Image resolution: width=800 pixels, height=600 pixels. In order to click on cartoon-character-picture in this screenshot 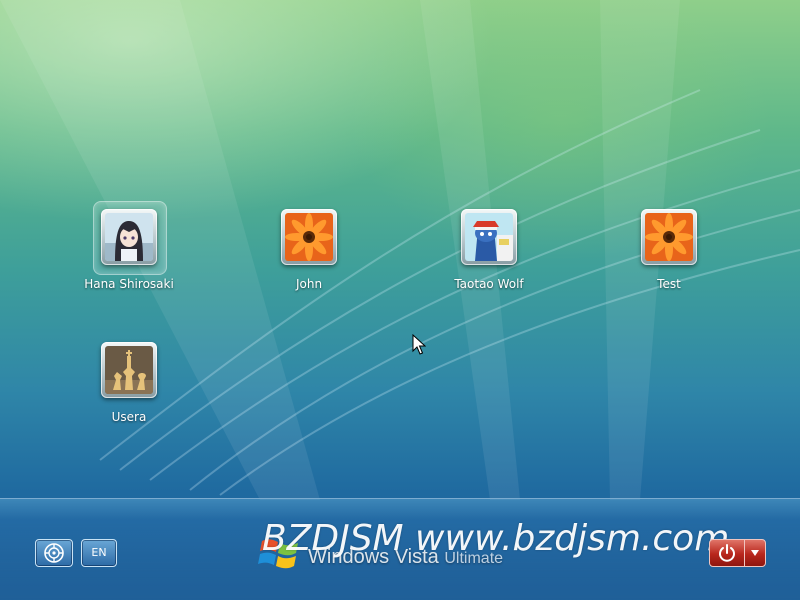, I will do `click(489, 237)`.